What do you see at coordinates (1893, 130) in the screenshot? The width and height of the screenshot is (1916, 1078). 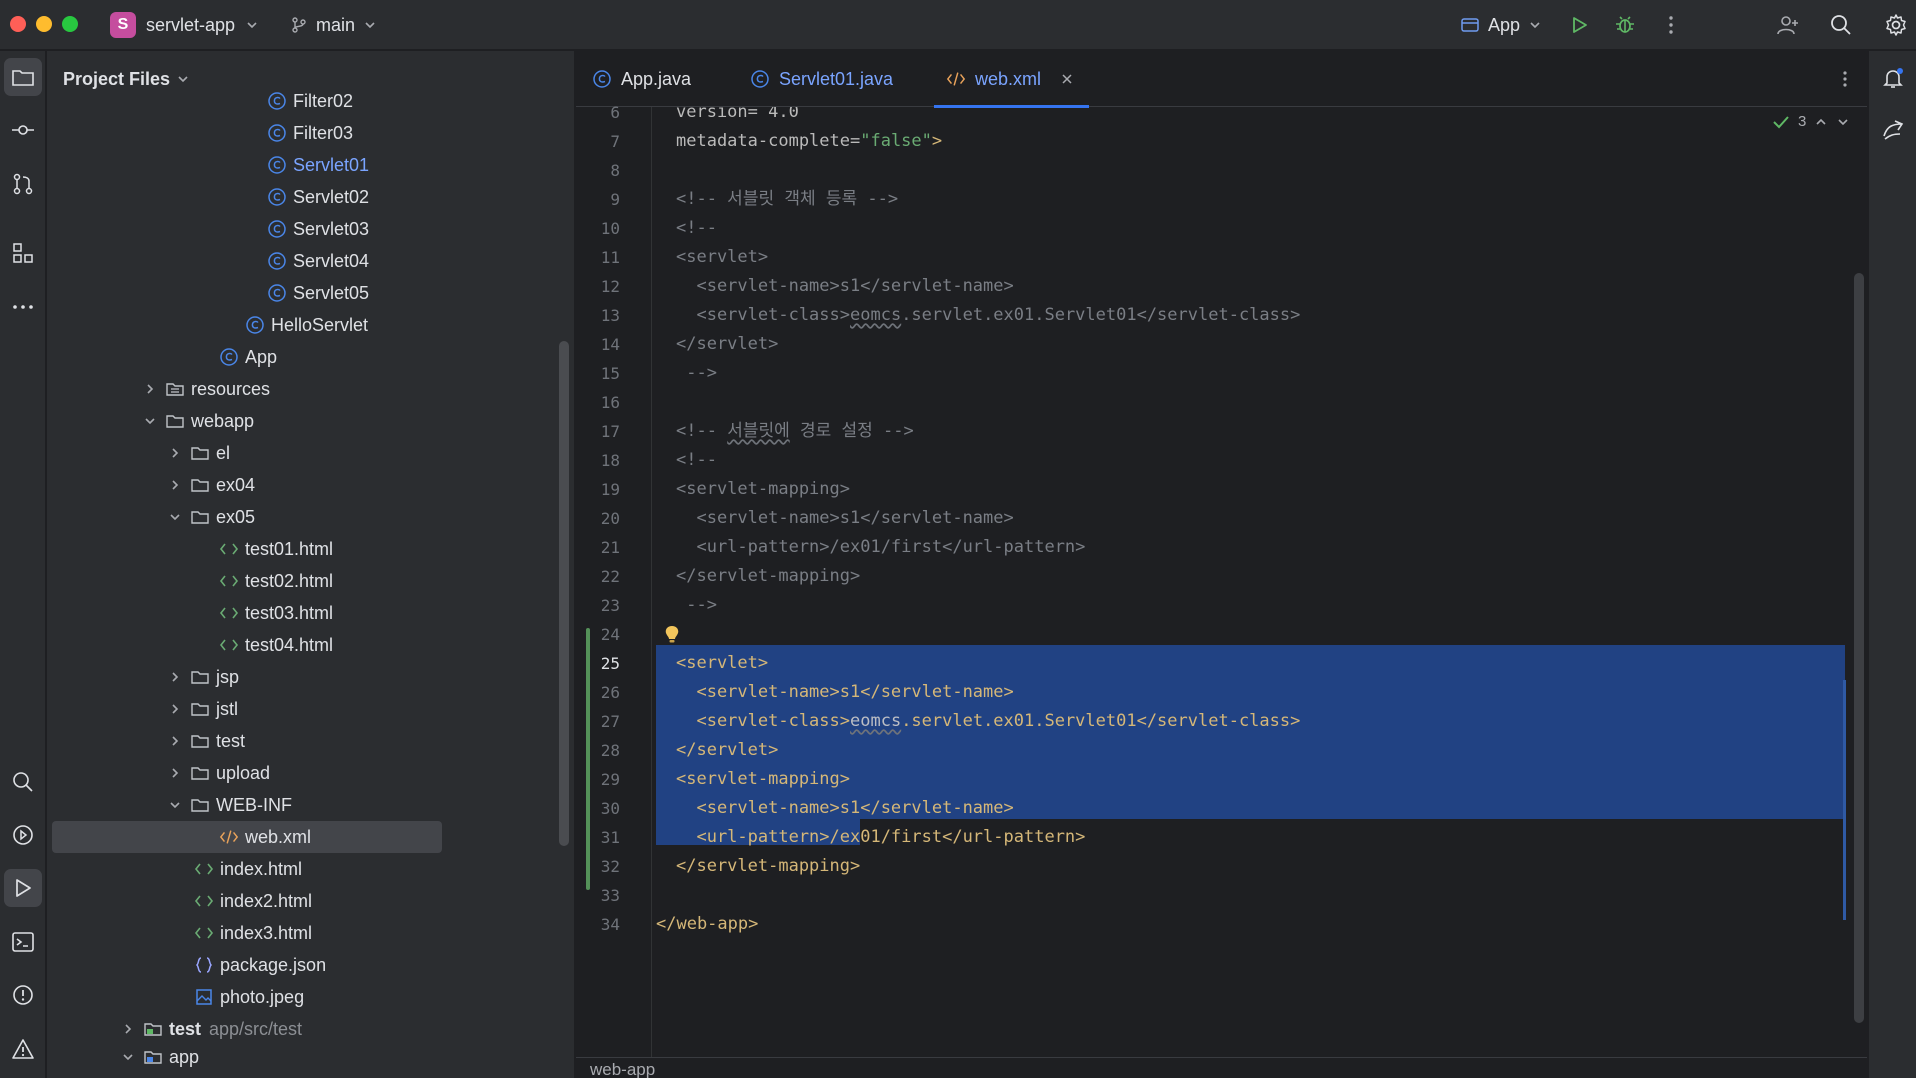 I see `ai-assistant-button` at bounding box center [1893, 130].